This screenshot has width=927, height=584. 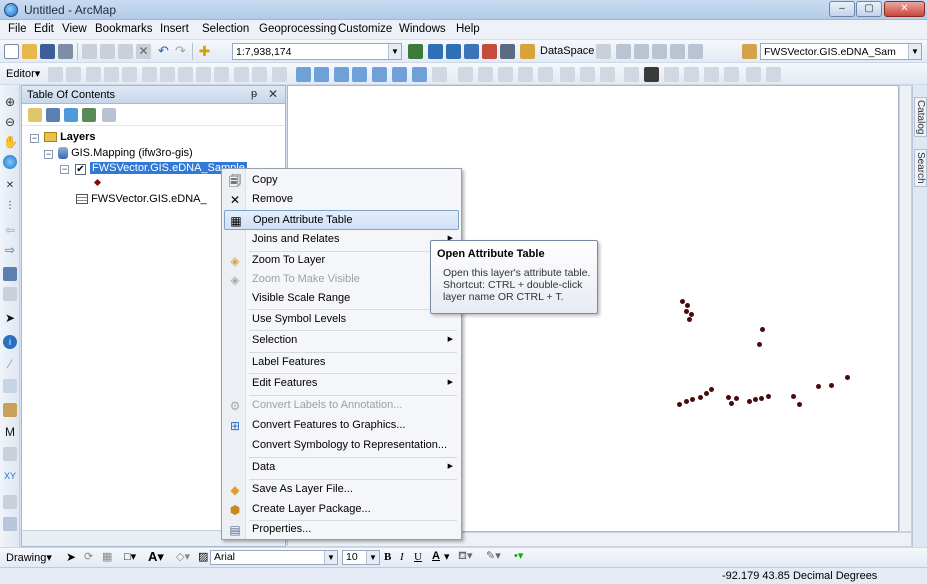 I want to click on menu-bookmarks: Bookmarks, so click(x=124, y=29).